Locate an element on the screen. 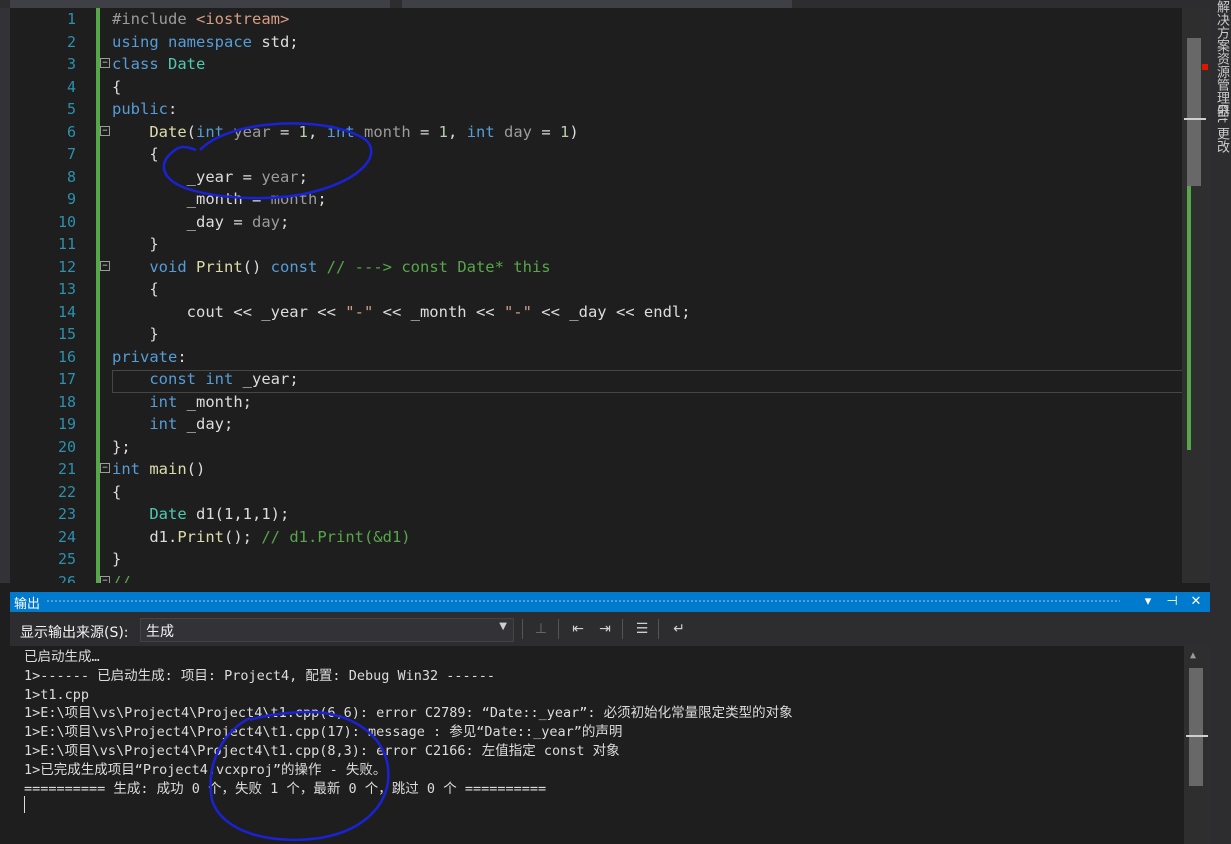  close-icon: ✕ is located at coordinates (1196, 602).